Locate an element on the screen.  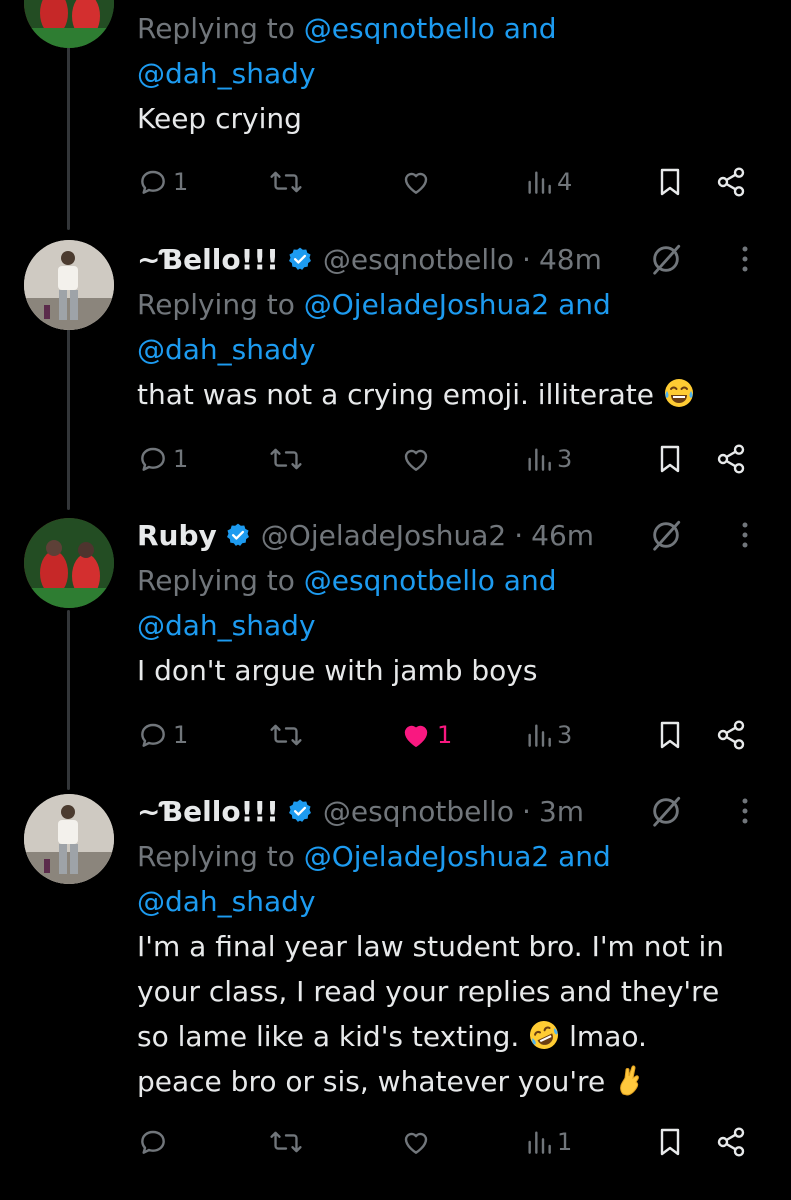
like-icon-filled is located at coordinates (416, 736).